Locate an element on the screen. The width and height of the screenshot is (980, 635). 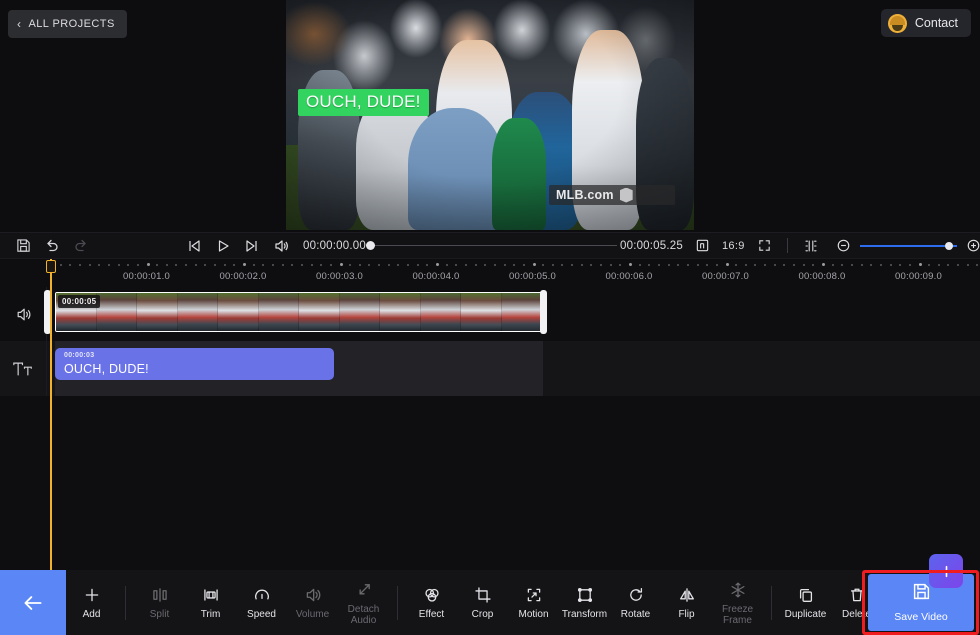
scrubber-handle is located at coordinates (370, 245).